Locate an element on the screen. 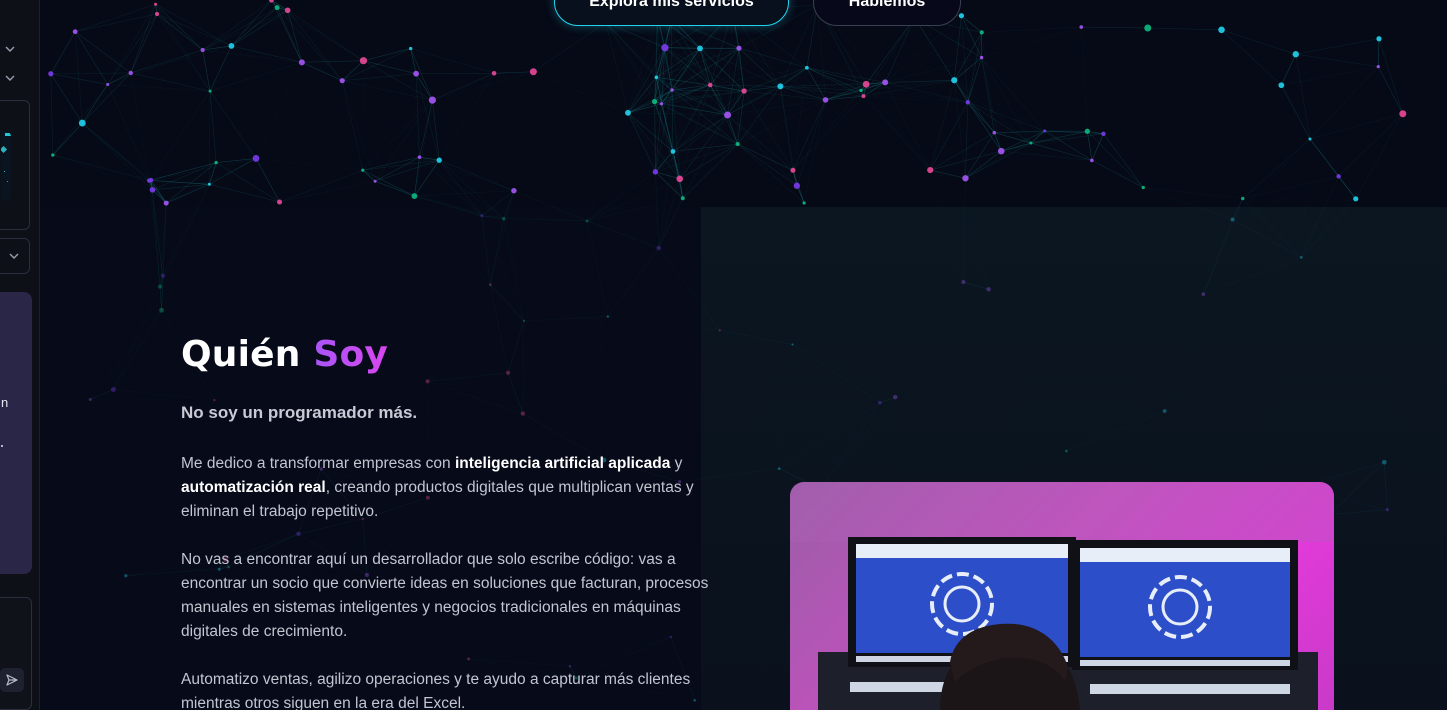 The height and width of the screenshot is (710, 1447). model-select is located at coordinates (15, 256).